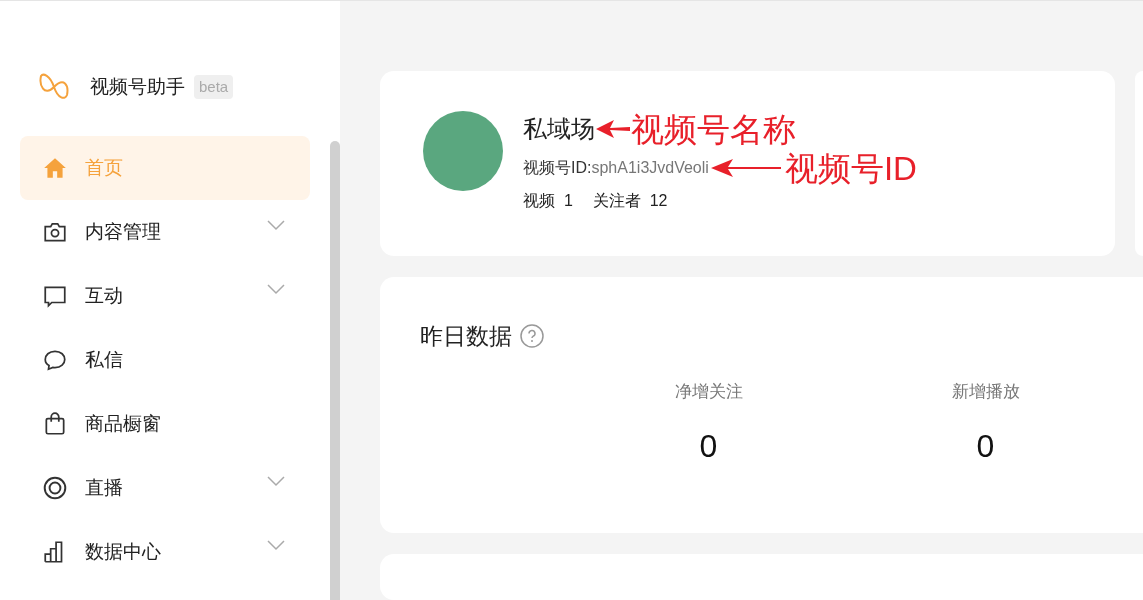 The image size is (1143, 600). What do you see at coordinates (137, 86) in the screenshot?
I see `app-title: 视频号助手` at bounding box center [137, 86].